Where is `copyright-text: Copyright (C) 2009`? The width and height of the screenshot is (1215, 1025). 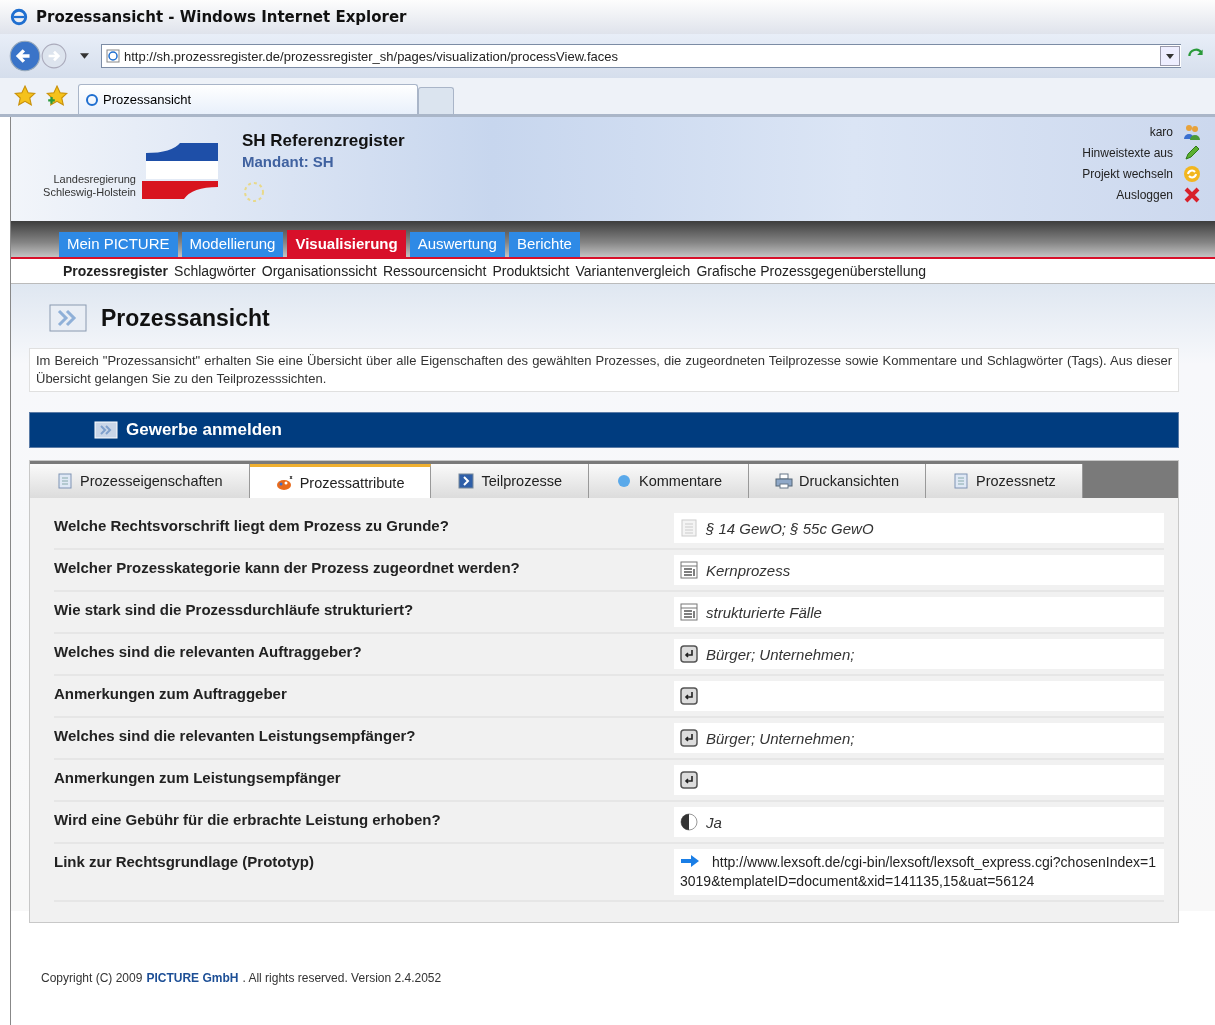
copyright-text: Copyright (C) 2009 is located at coordinates (92, 978).